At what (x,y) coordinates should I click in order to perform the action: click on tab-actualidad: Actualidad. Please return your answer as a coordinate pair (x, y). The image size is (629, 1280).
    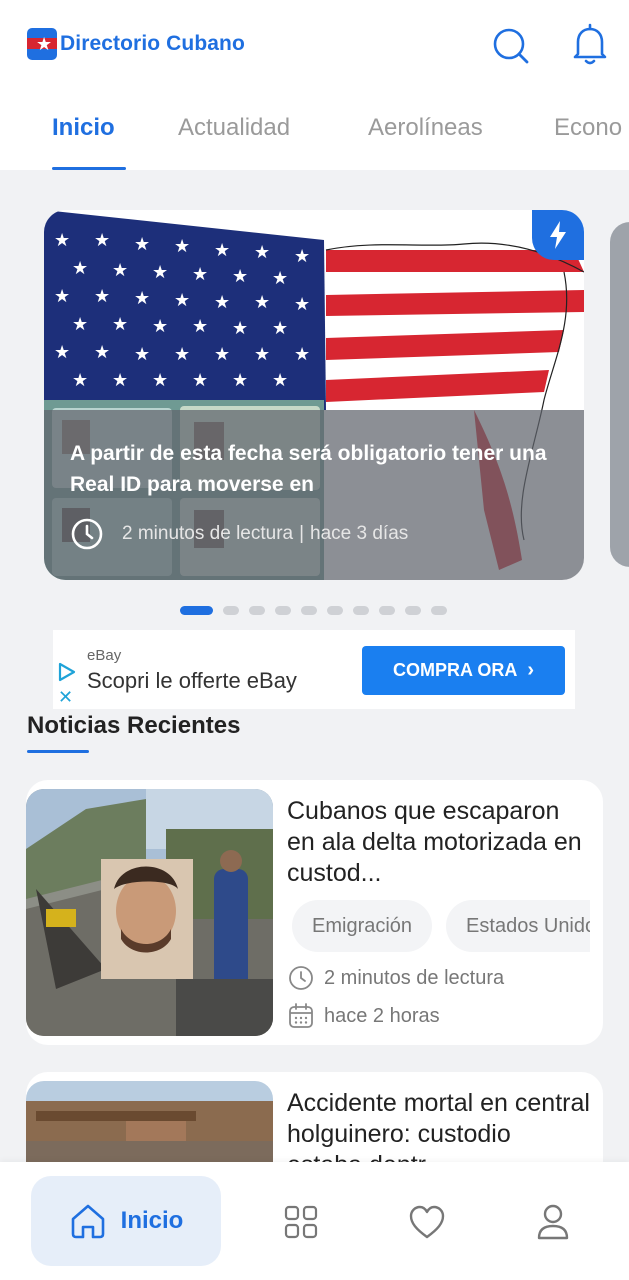
    Looking at the image, I should click on (234, 128).